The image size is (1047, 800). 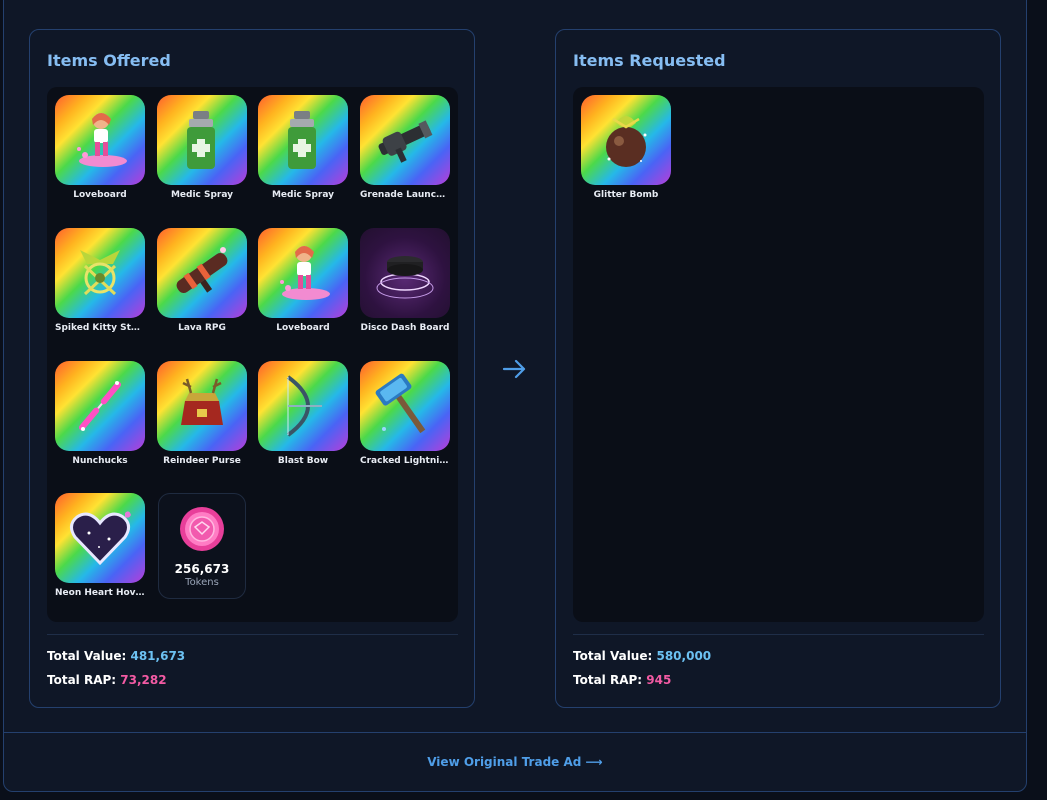 I want to click on item-name: Spiked Kitty Stanli, so click(x=100, y=328).